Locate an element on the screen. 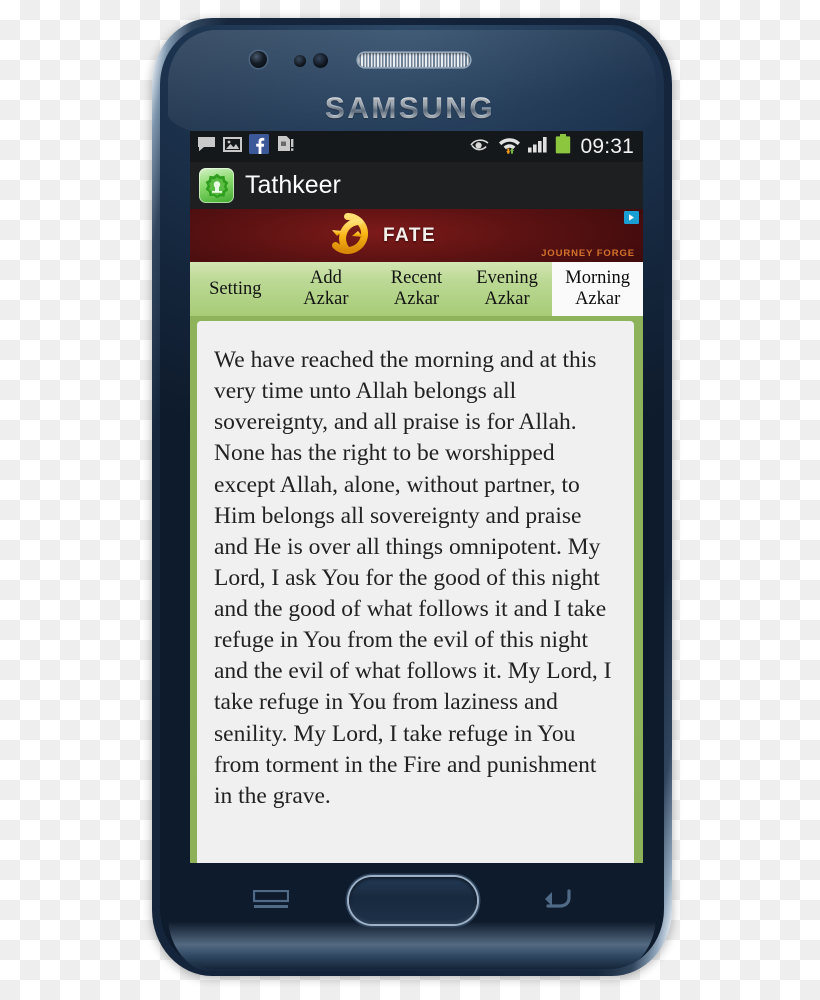  ad-banner: FATE JOURNEY FORGE is located at coordinates (416, 235).